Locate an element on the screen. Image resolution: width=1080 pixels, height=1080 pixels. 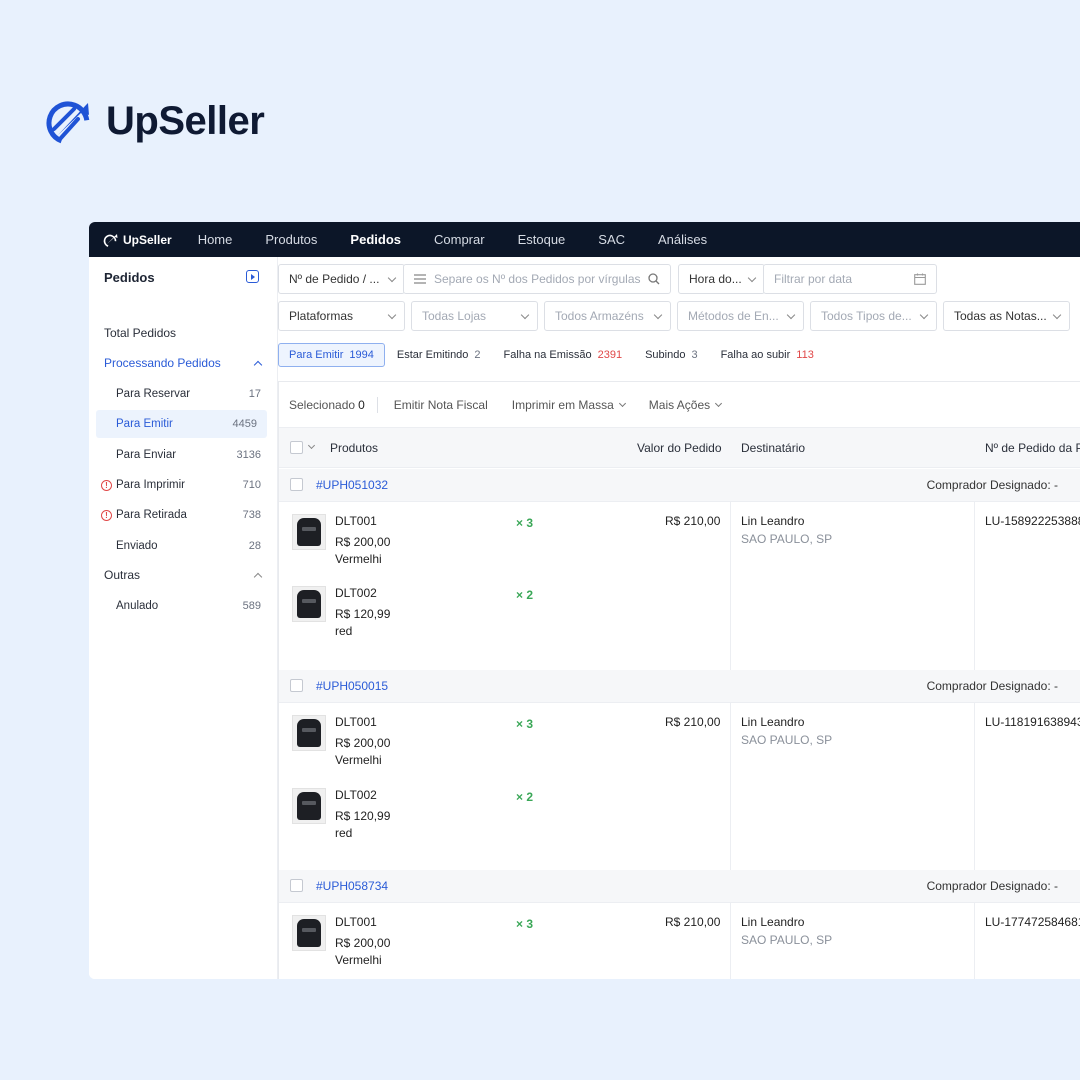
sidebar-item-label: Para Reservar is located at coordinates (153, 394).